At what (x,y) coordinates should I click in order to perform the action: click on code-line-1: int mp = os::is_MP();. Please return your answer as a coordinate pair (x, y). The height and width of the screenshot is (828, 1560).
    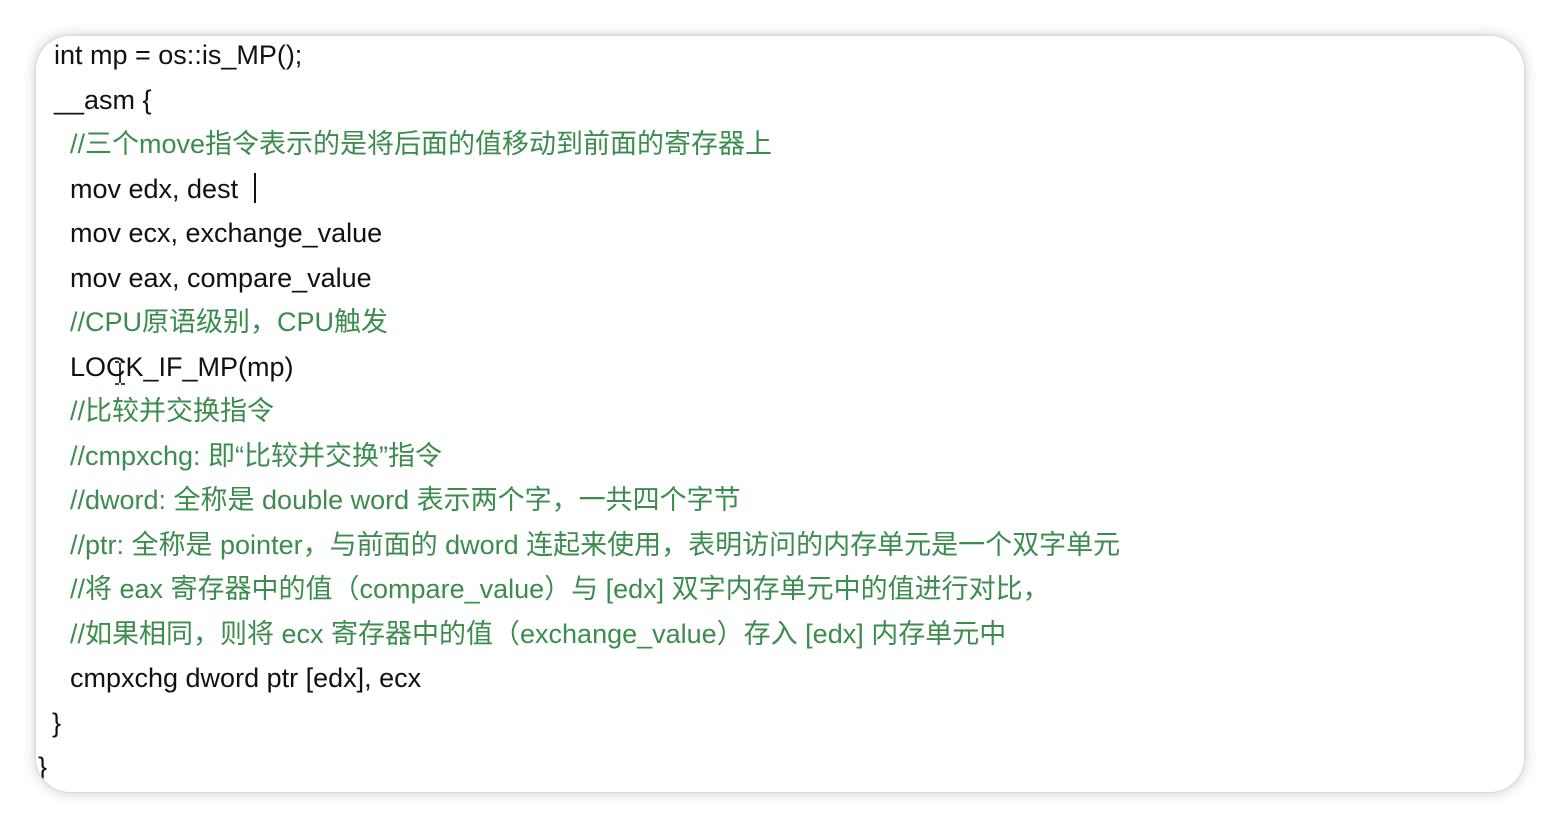
    Looking at the image, I should click on (178, 55).